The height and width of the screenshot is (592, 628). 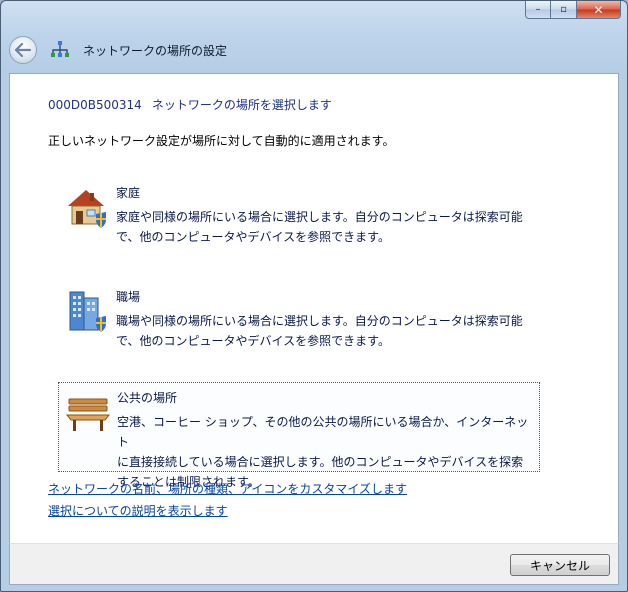 What do you see at coordinates (314, 564) in the screenshot?
I see `footer-bar: キャンセル` at bounding box center [314, 564].